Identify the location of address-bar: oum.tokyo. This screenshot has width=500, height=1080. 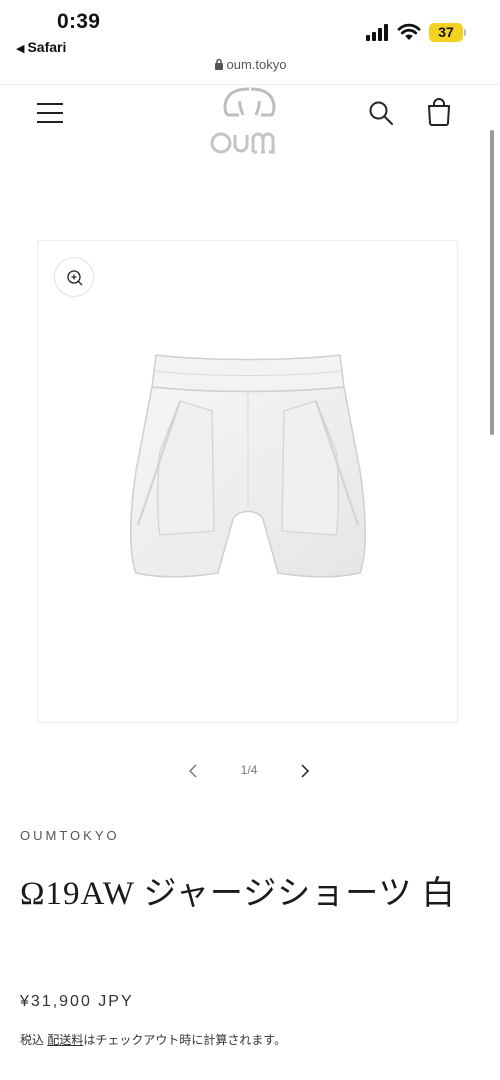
(250, 68).